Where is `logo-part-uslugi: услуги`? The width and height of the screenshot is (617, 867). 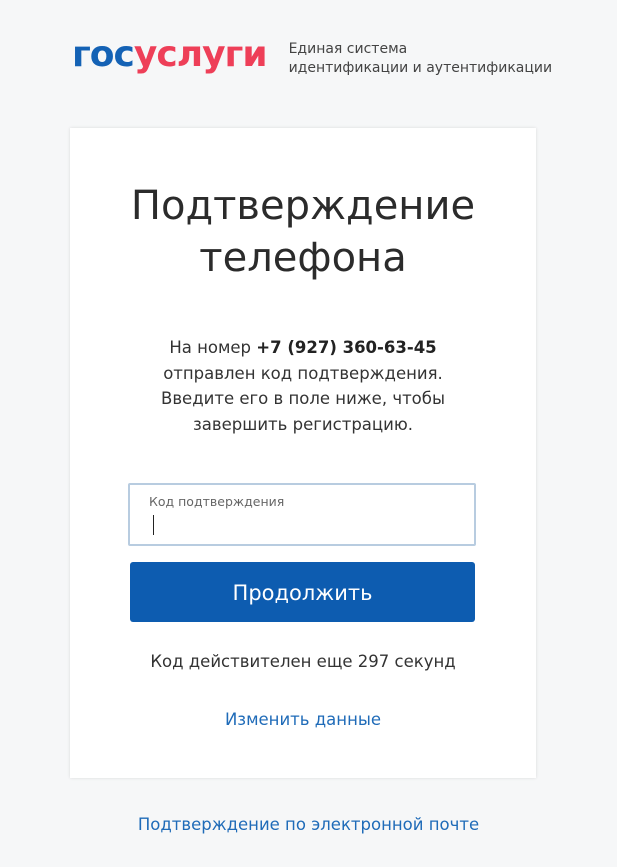 logo-part-uslugi: услуги is located at coordinates (200, 54).